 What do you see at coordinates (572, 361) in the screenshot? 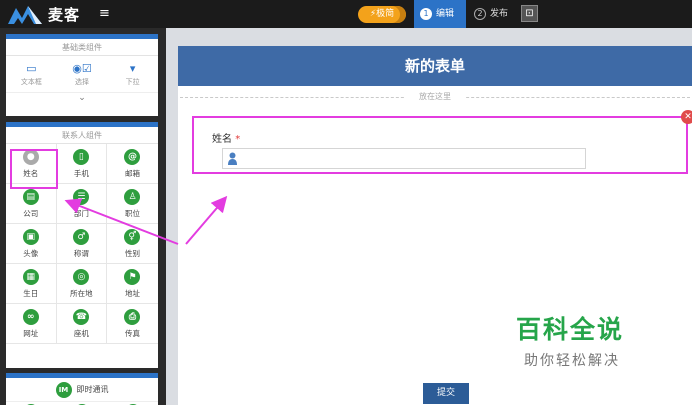
I see `watermark-subtitle: 助你轻松解决` at bounding box center [572, 361].